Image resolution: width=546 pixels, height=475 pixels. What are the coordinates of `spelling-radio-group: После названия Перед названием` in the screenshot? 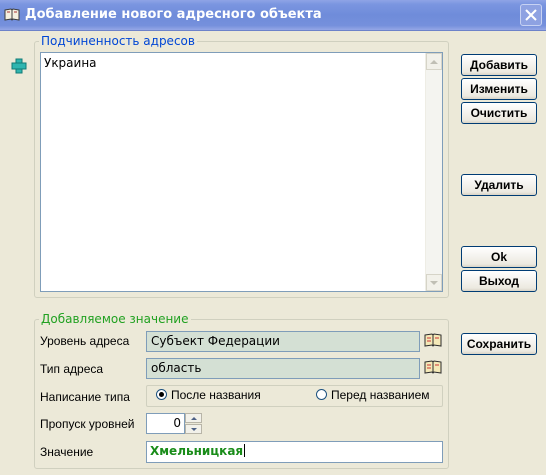 It's located at (294, 396).